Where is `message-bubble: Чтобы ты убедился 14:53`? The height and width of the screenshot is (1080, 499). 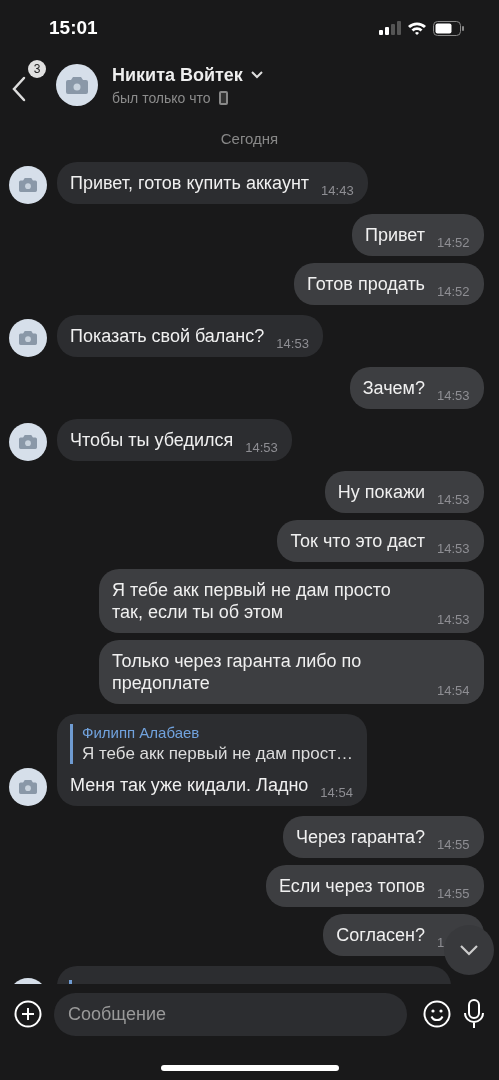 message-bubble: Чтобы ты убедился 14:53 is located at coordinates (175, 440).